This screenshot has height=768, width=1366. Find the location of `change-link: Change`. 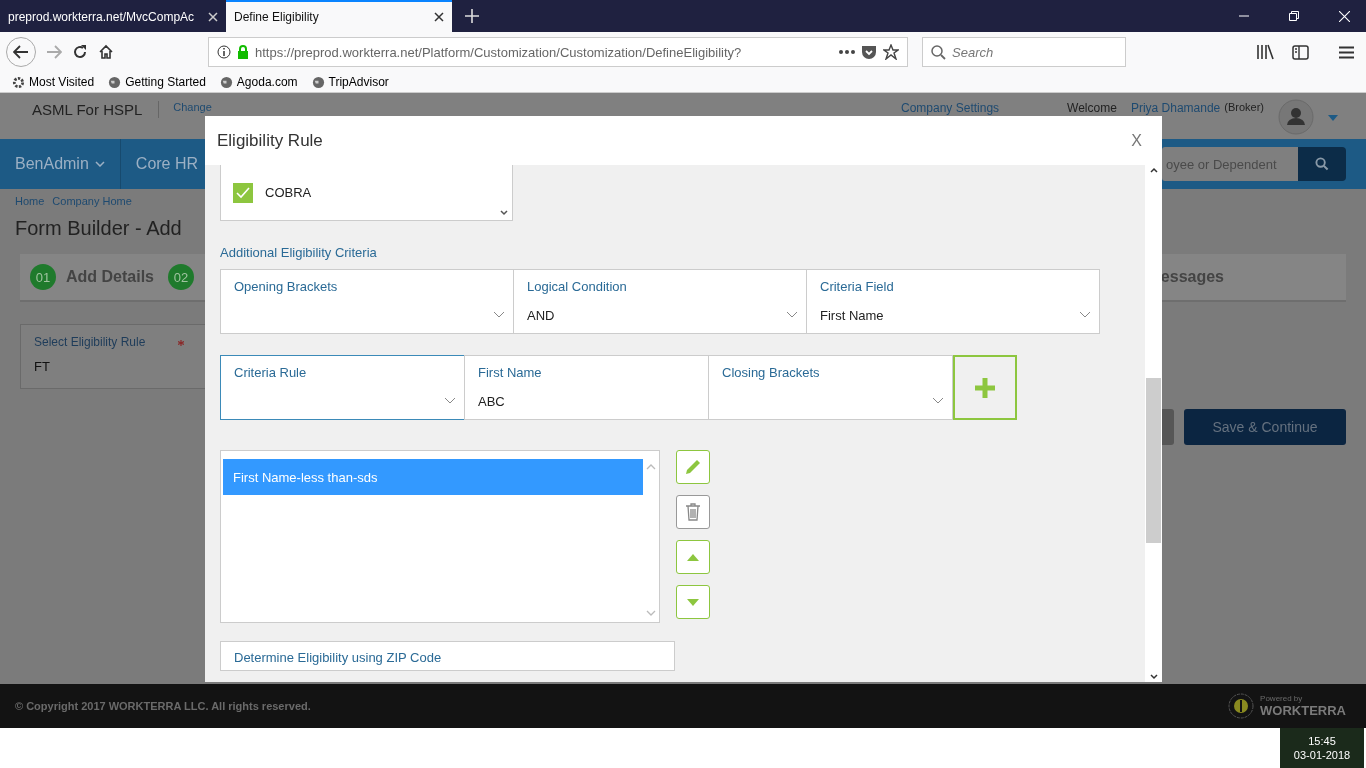

change-link: Change is located at coordinates (192, 107).